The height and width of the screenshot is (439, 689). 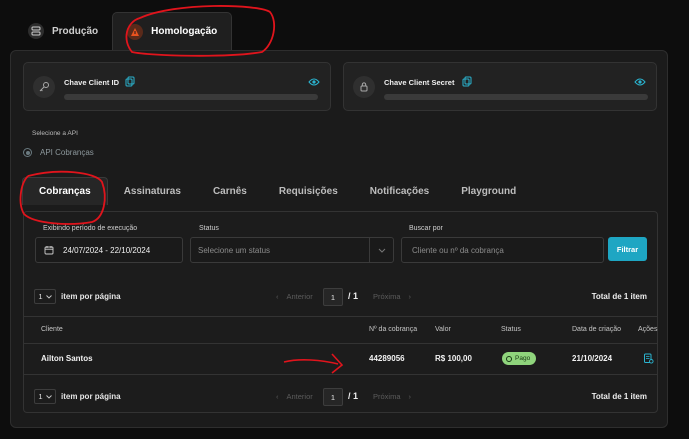 I want to click on status-badge-label: Pago, so click(x=523, y=358).